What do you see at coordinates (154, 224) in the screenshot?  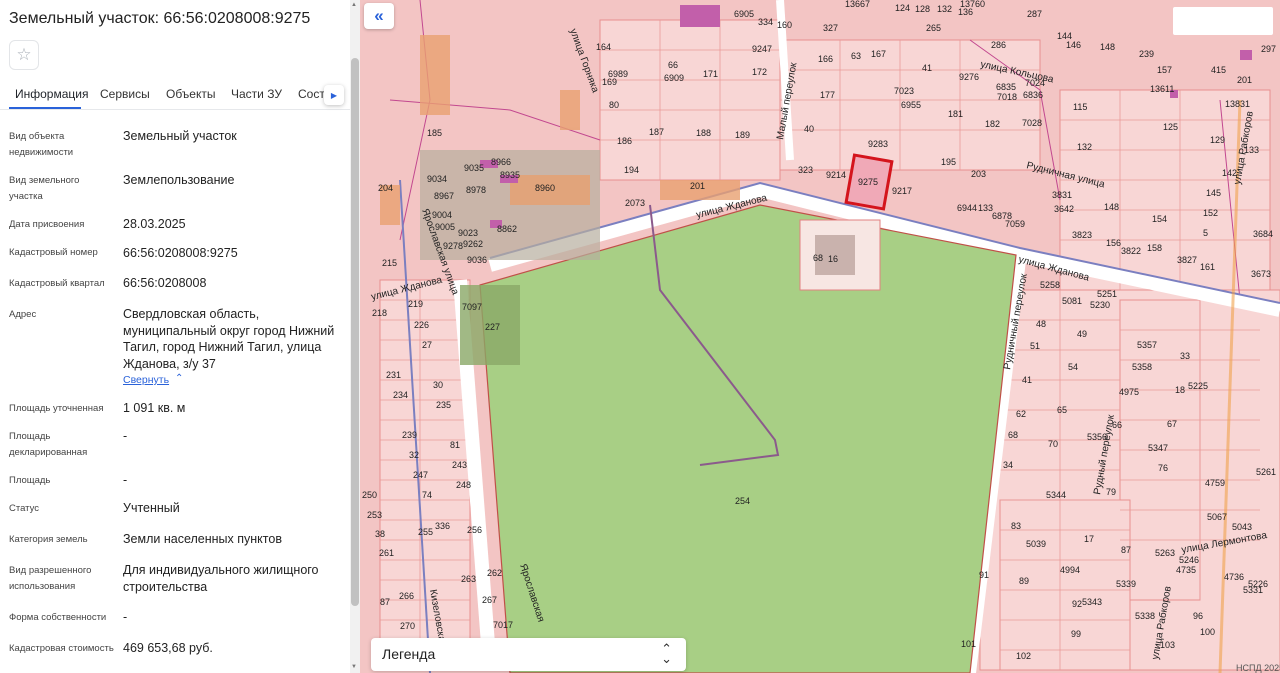 I see `property-value: 28.03.2025` at bounding box center [154, 224].